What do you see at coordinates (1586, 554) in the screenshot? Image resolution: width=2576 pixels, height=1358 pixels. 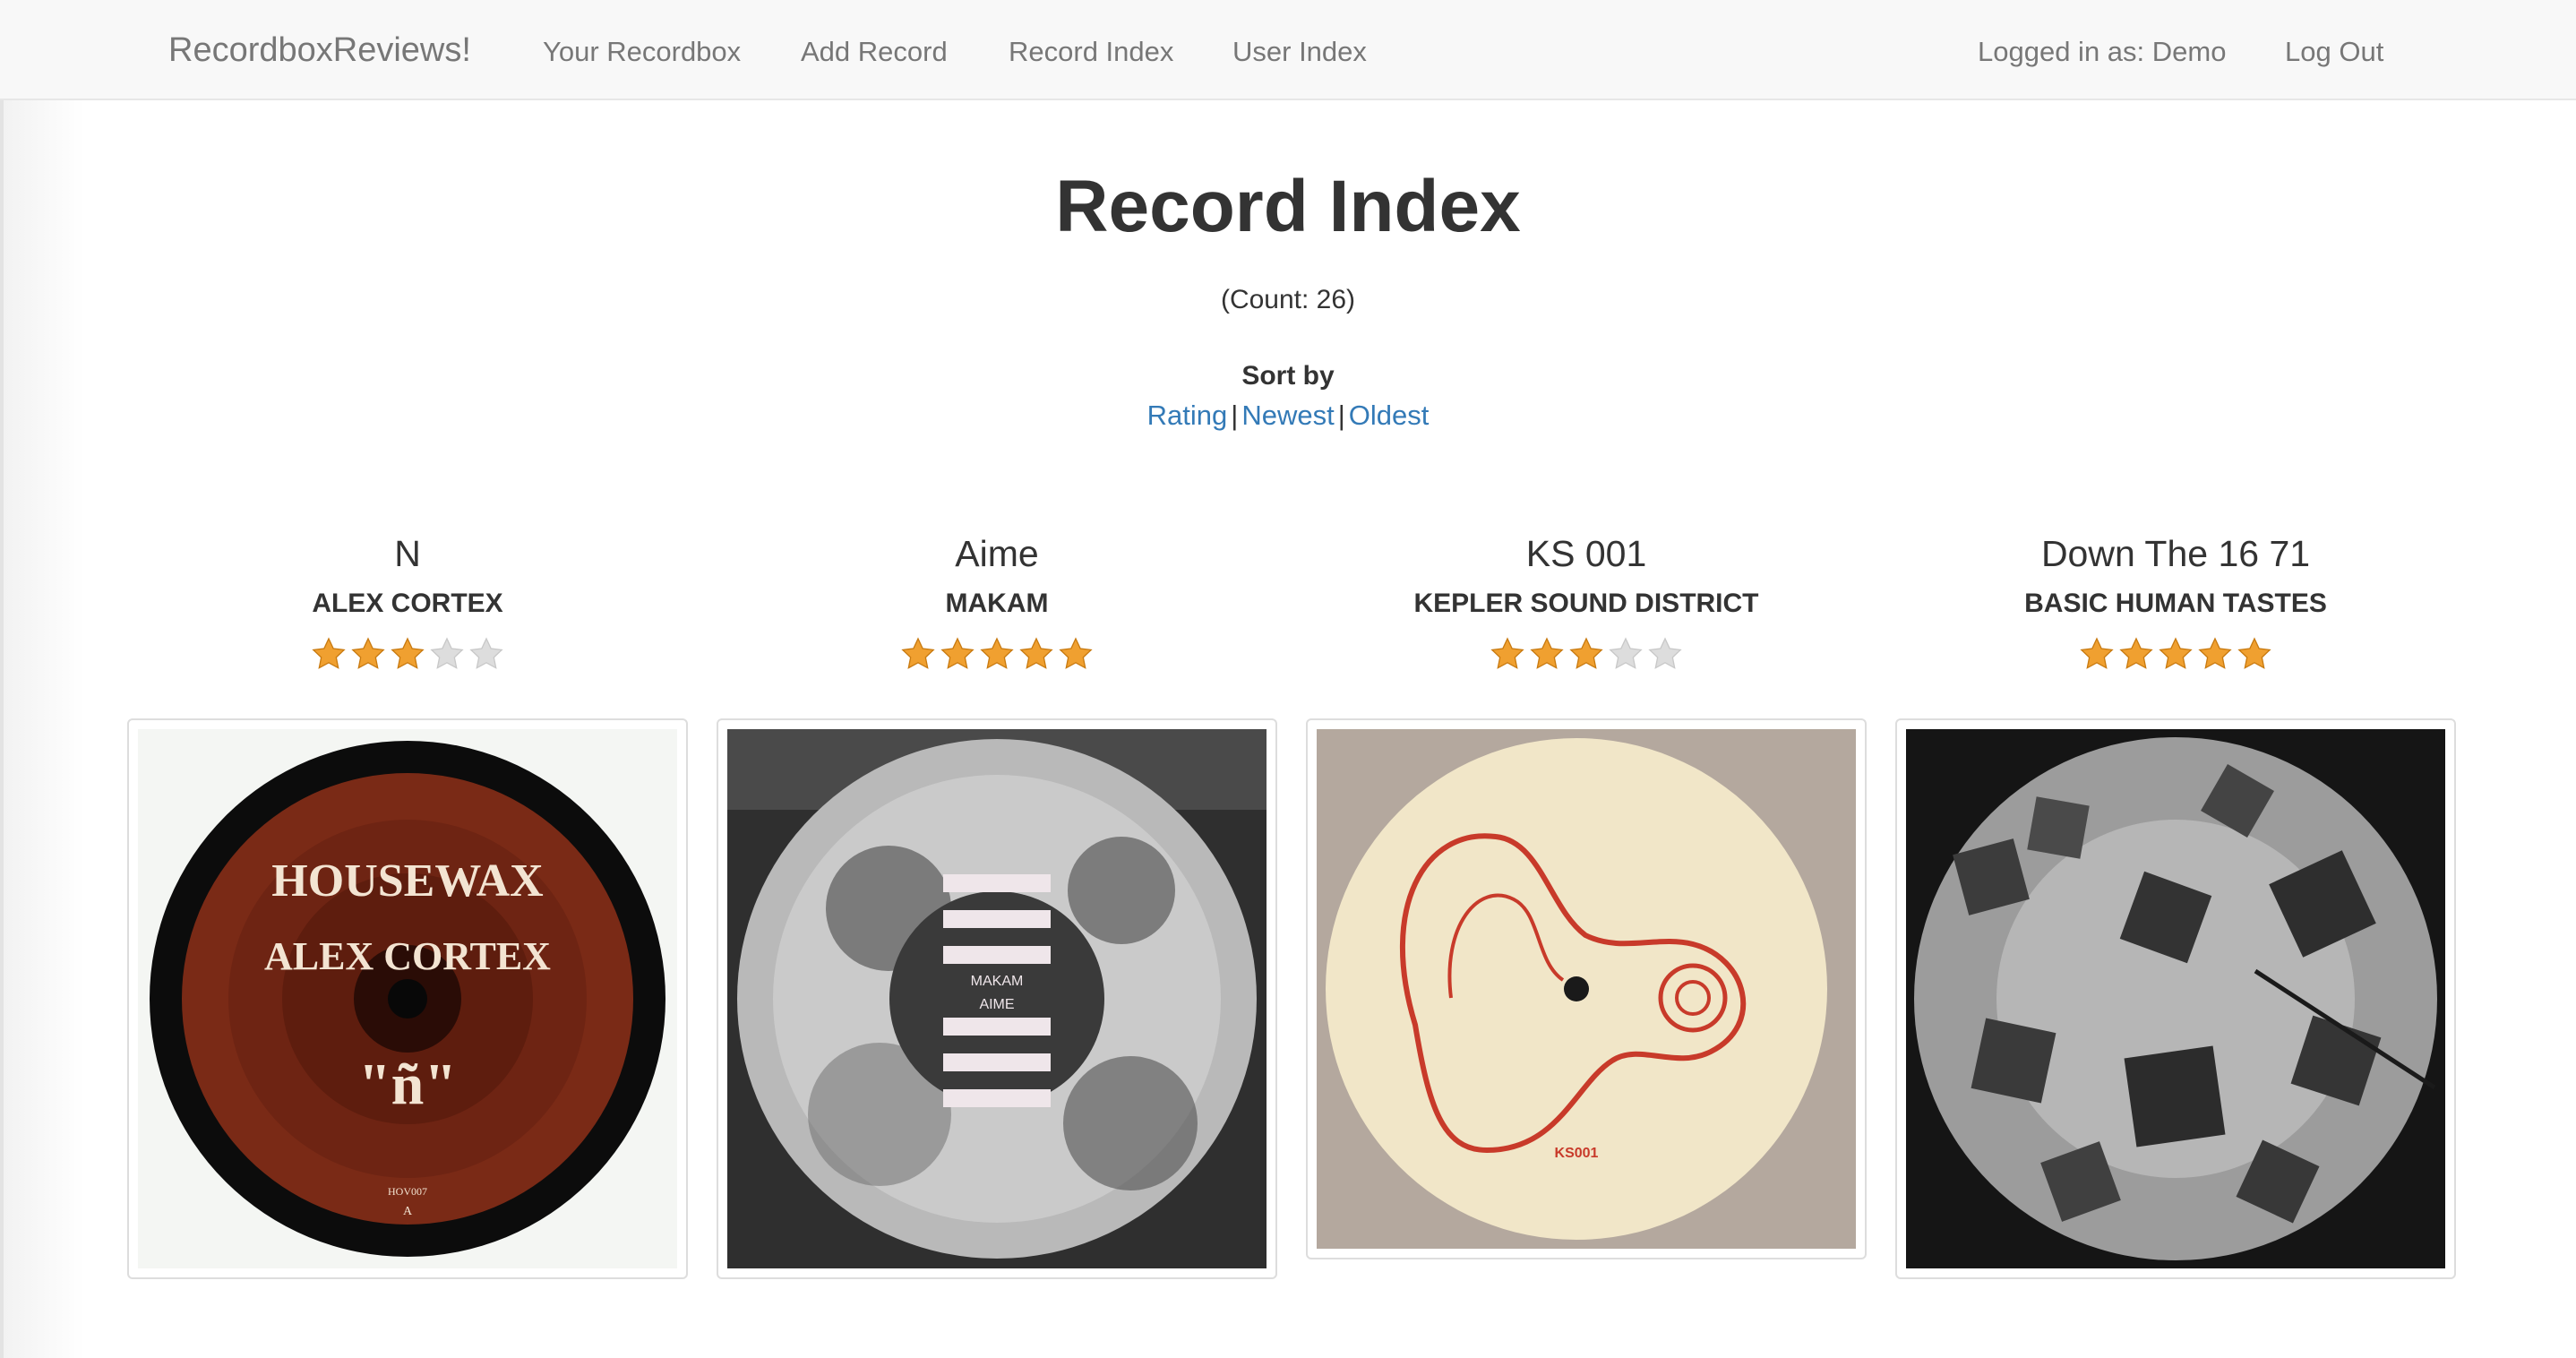 I see `record-title: KS 001` at bounding box center [1586, 554].